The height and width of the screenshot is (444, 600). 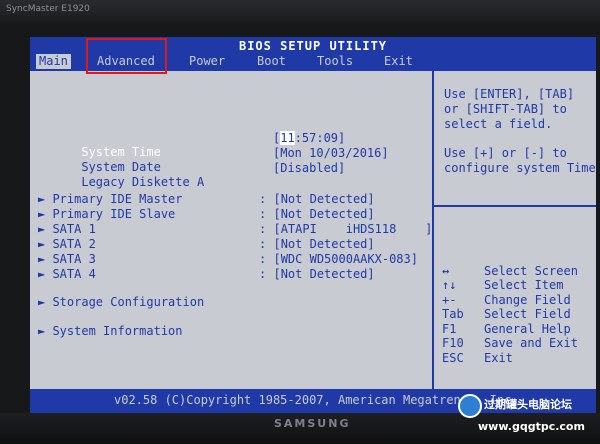 I want to click on tab-exit: Exit, so click(x=398, y=61).